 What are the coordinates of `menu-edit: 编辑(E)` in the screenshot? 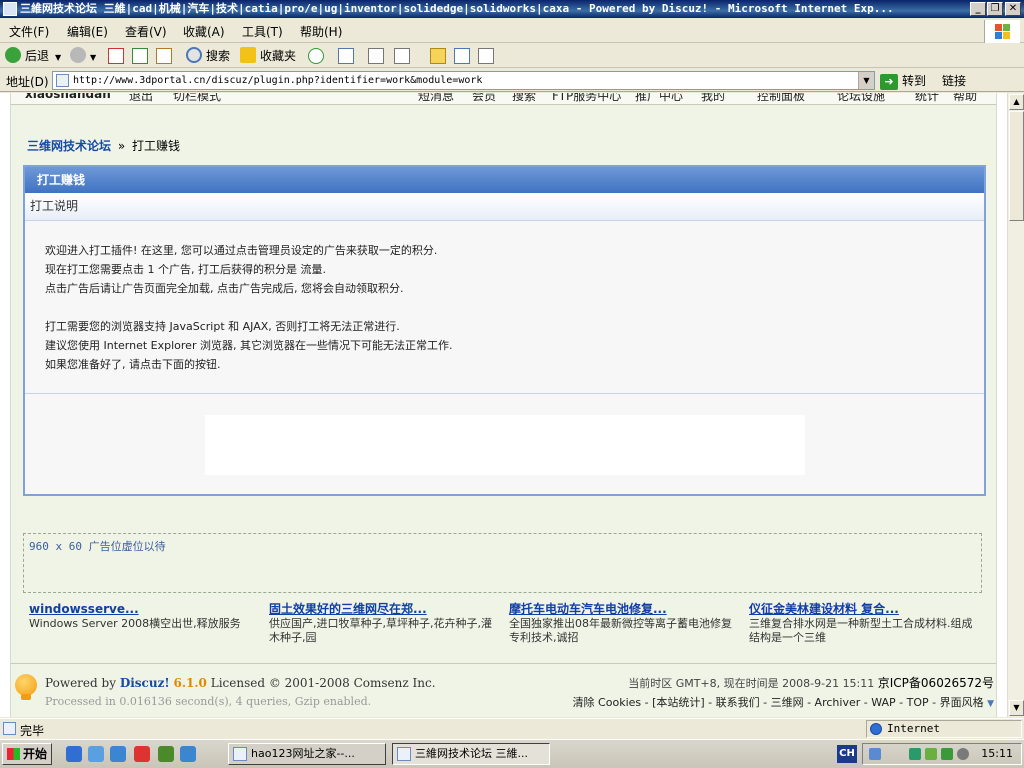 It's located at (87, 31).